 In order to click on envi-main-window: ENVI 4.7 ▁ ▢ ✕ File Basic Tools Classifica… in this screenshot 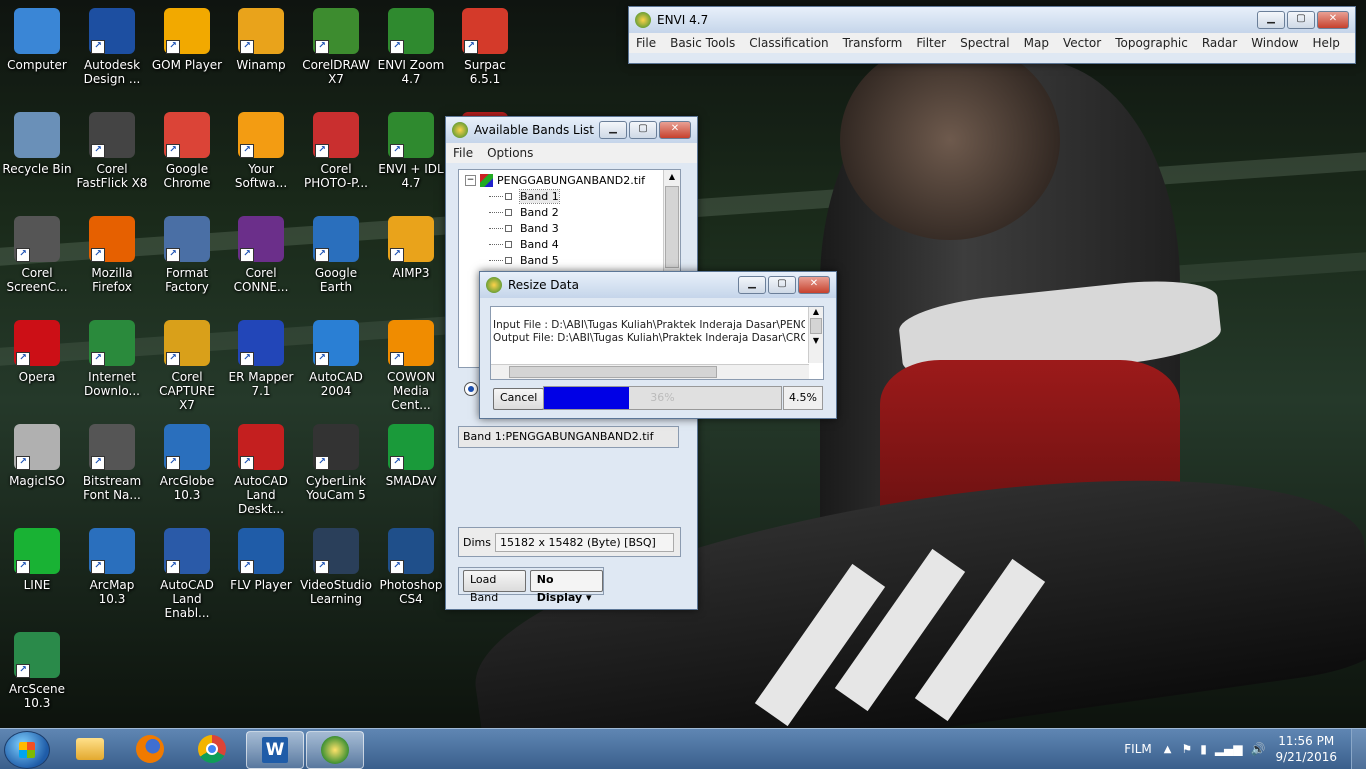, I will do `click(992, 35)`.